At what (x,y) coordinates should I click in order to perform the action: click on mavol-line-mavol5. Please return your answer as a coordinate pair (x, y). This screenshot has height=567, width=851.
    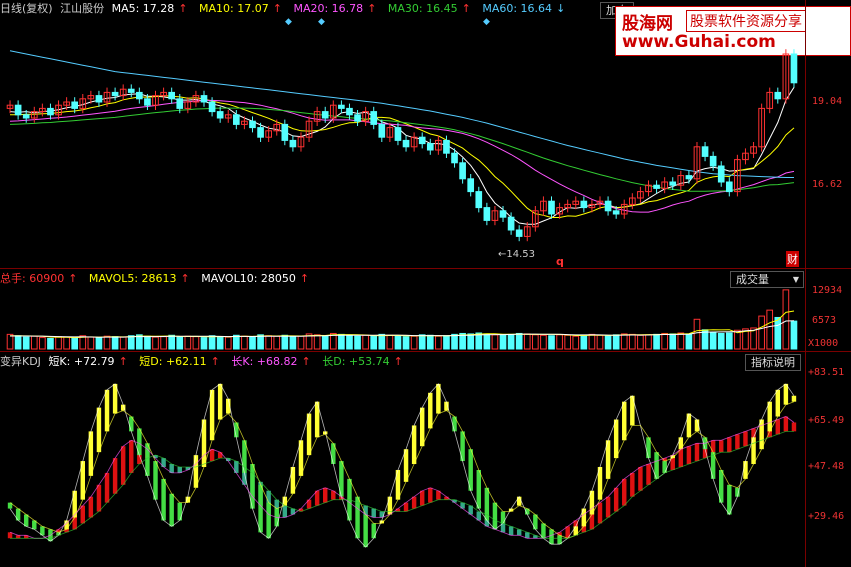
    Looking at the image, I should click on (402, 324).